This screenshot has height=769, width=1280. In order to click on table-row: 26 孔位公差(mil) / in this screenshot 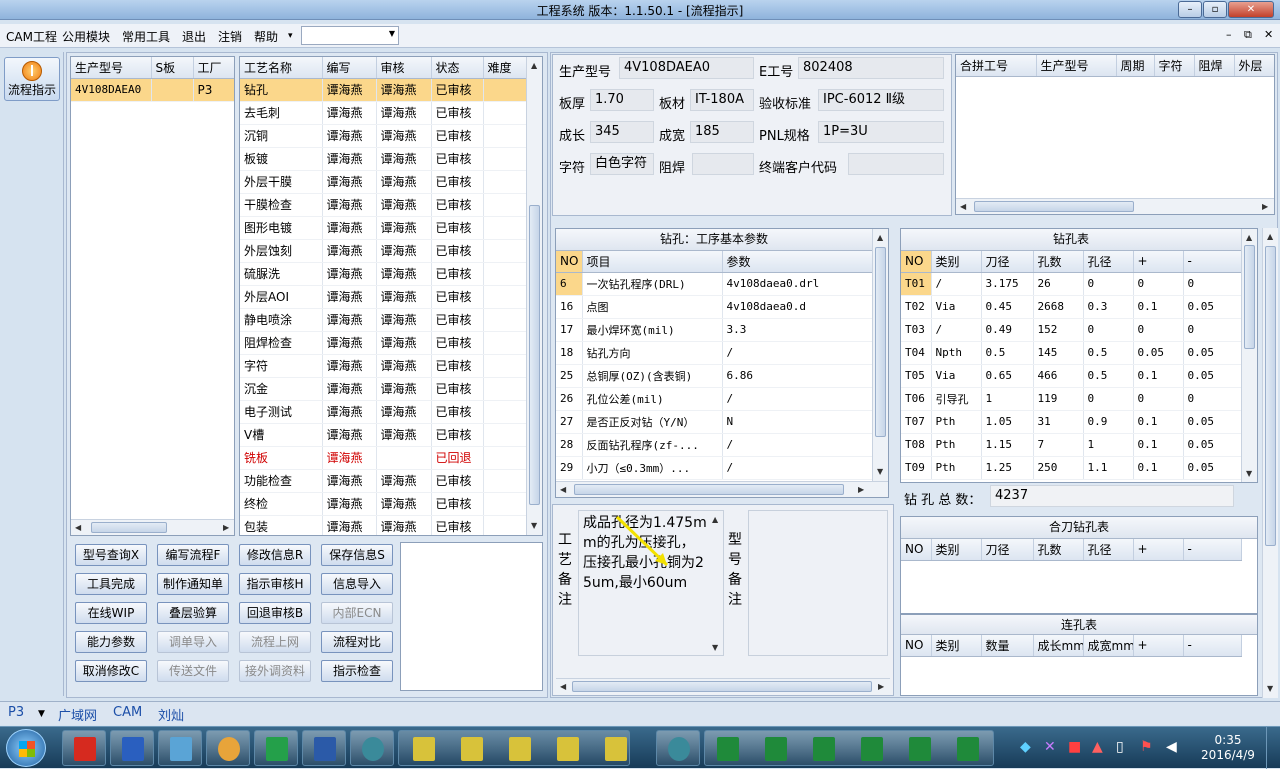, I will do `click(714, 399)`.